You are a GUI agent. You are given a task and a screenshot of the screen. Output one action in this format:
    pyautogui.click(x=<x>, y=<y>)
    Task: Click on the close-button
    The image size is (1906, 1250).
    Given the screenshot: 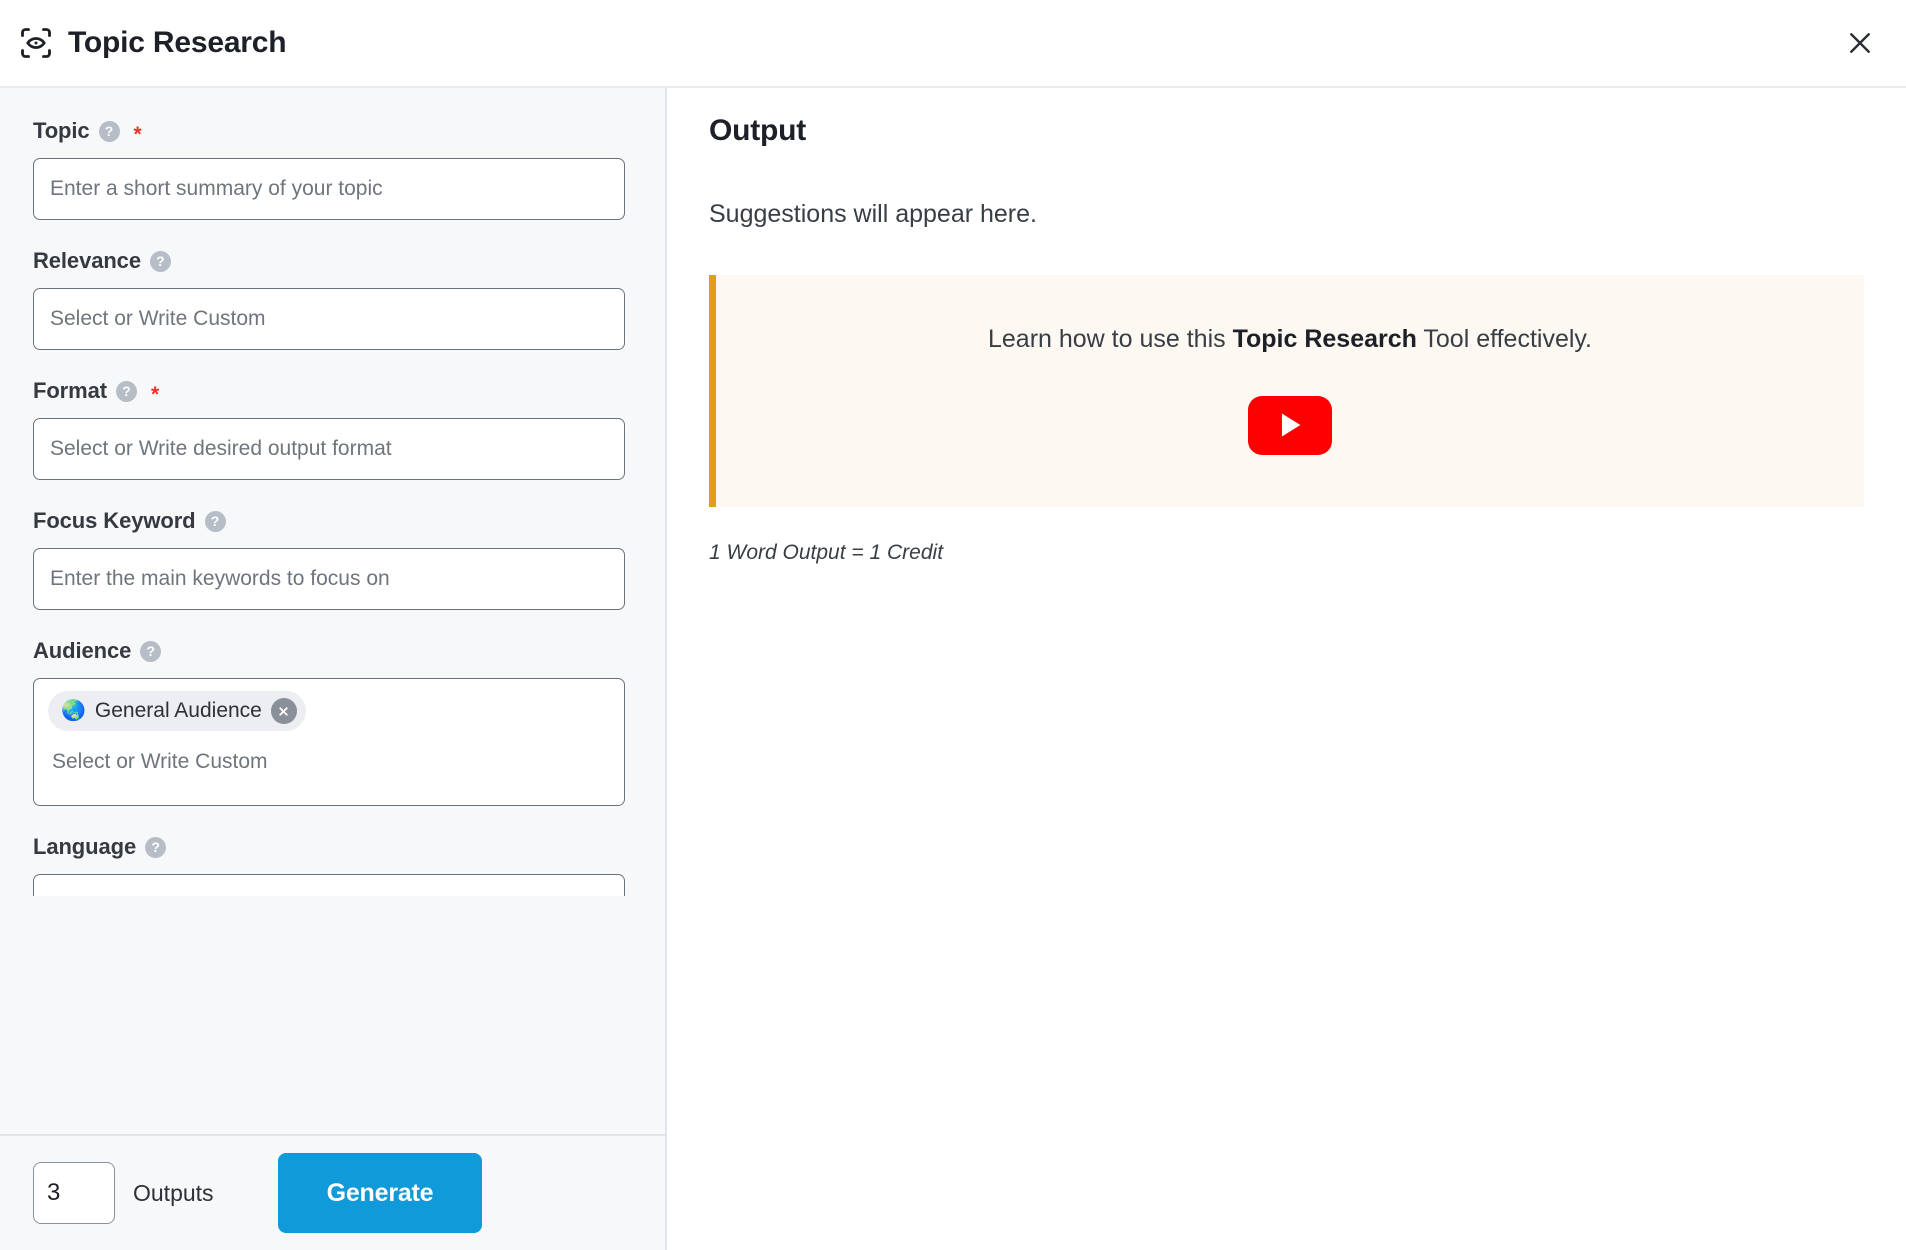 What is the action you would take?
    pyautogui.click(x=1860, y=43)
    